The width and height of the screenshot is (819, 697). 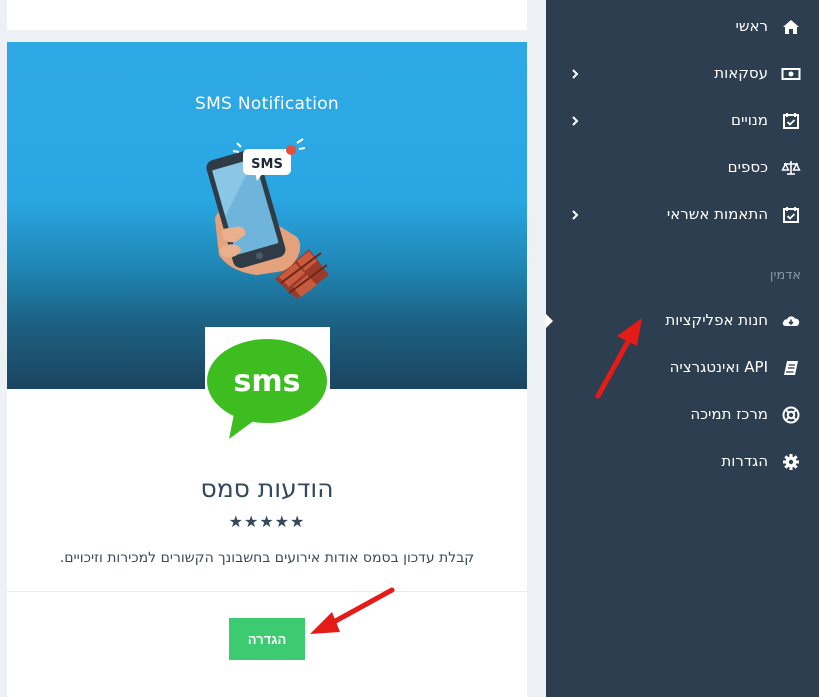 I want to click on sidebar-section-admin: אדמין, so click(x=785, y=275).